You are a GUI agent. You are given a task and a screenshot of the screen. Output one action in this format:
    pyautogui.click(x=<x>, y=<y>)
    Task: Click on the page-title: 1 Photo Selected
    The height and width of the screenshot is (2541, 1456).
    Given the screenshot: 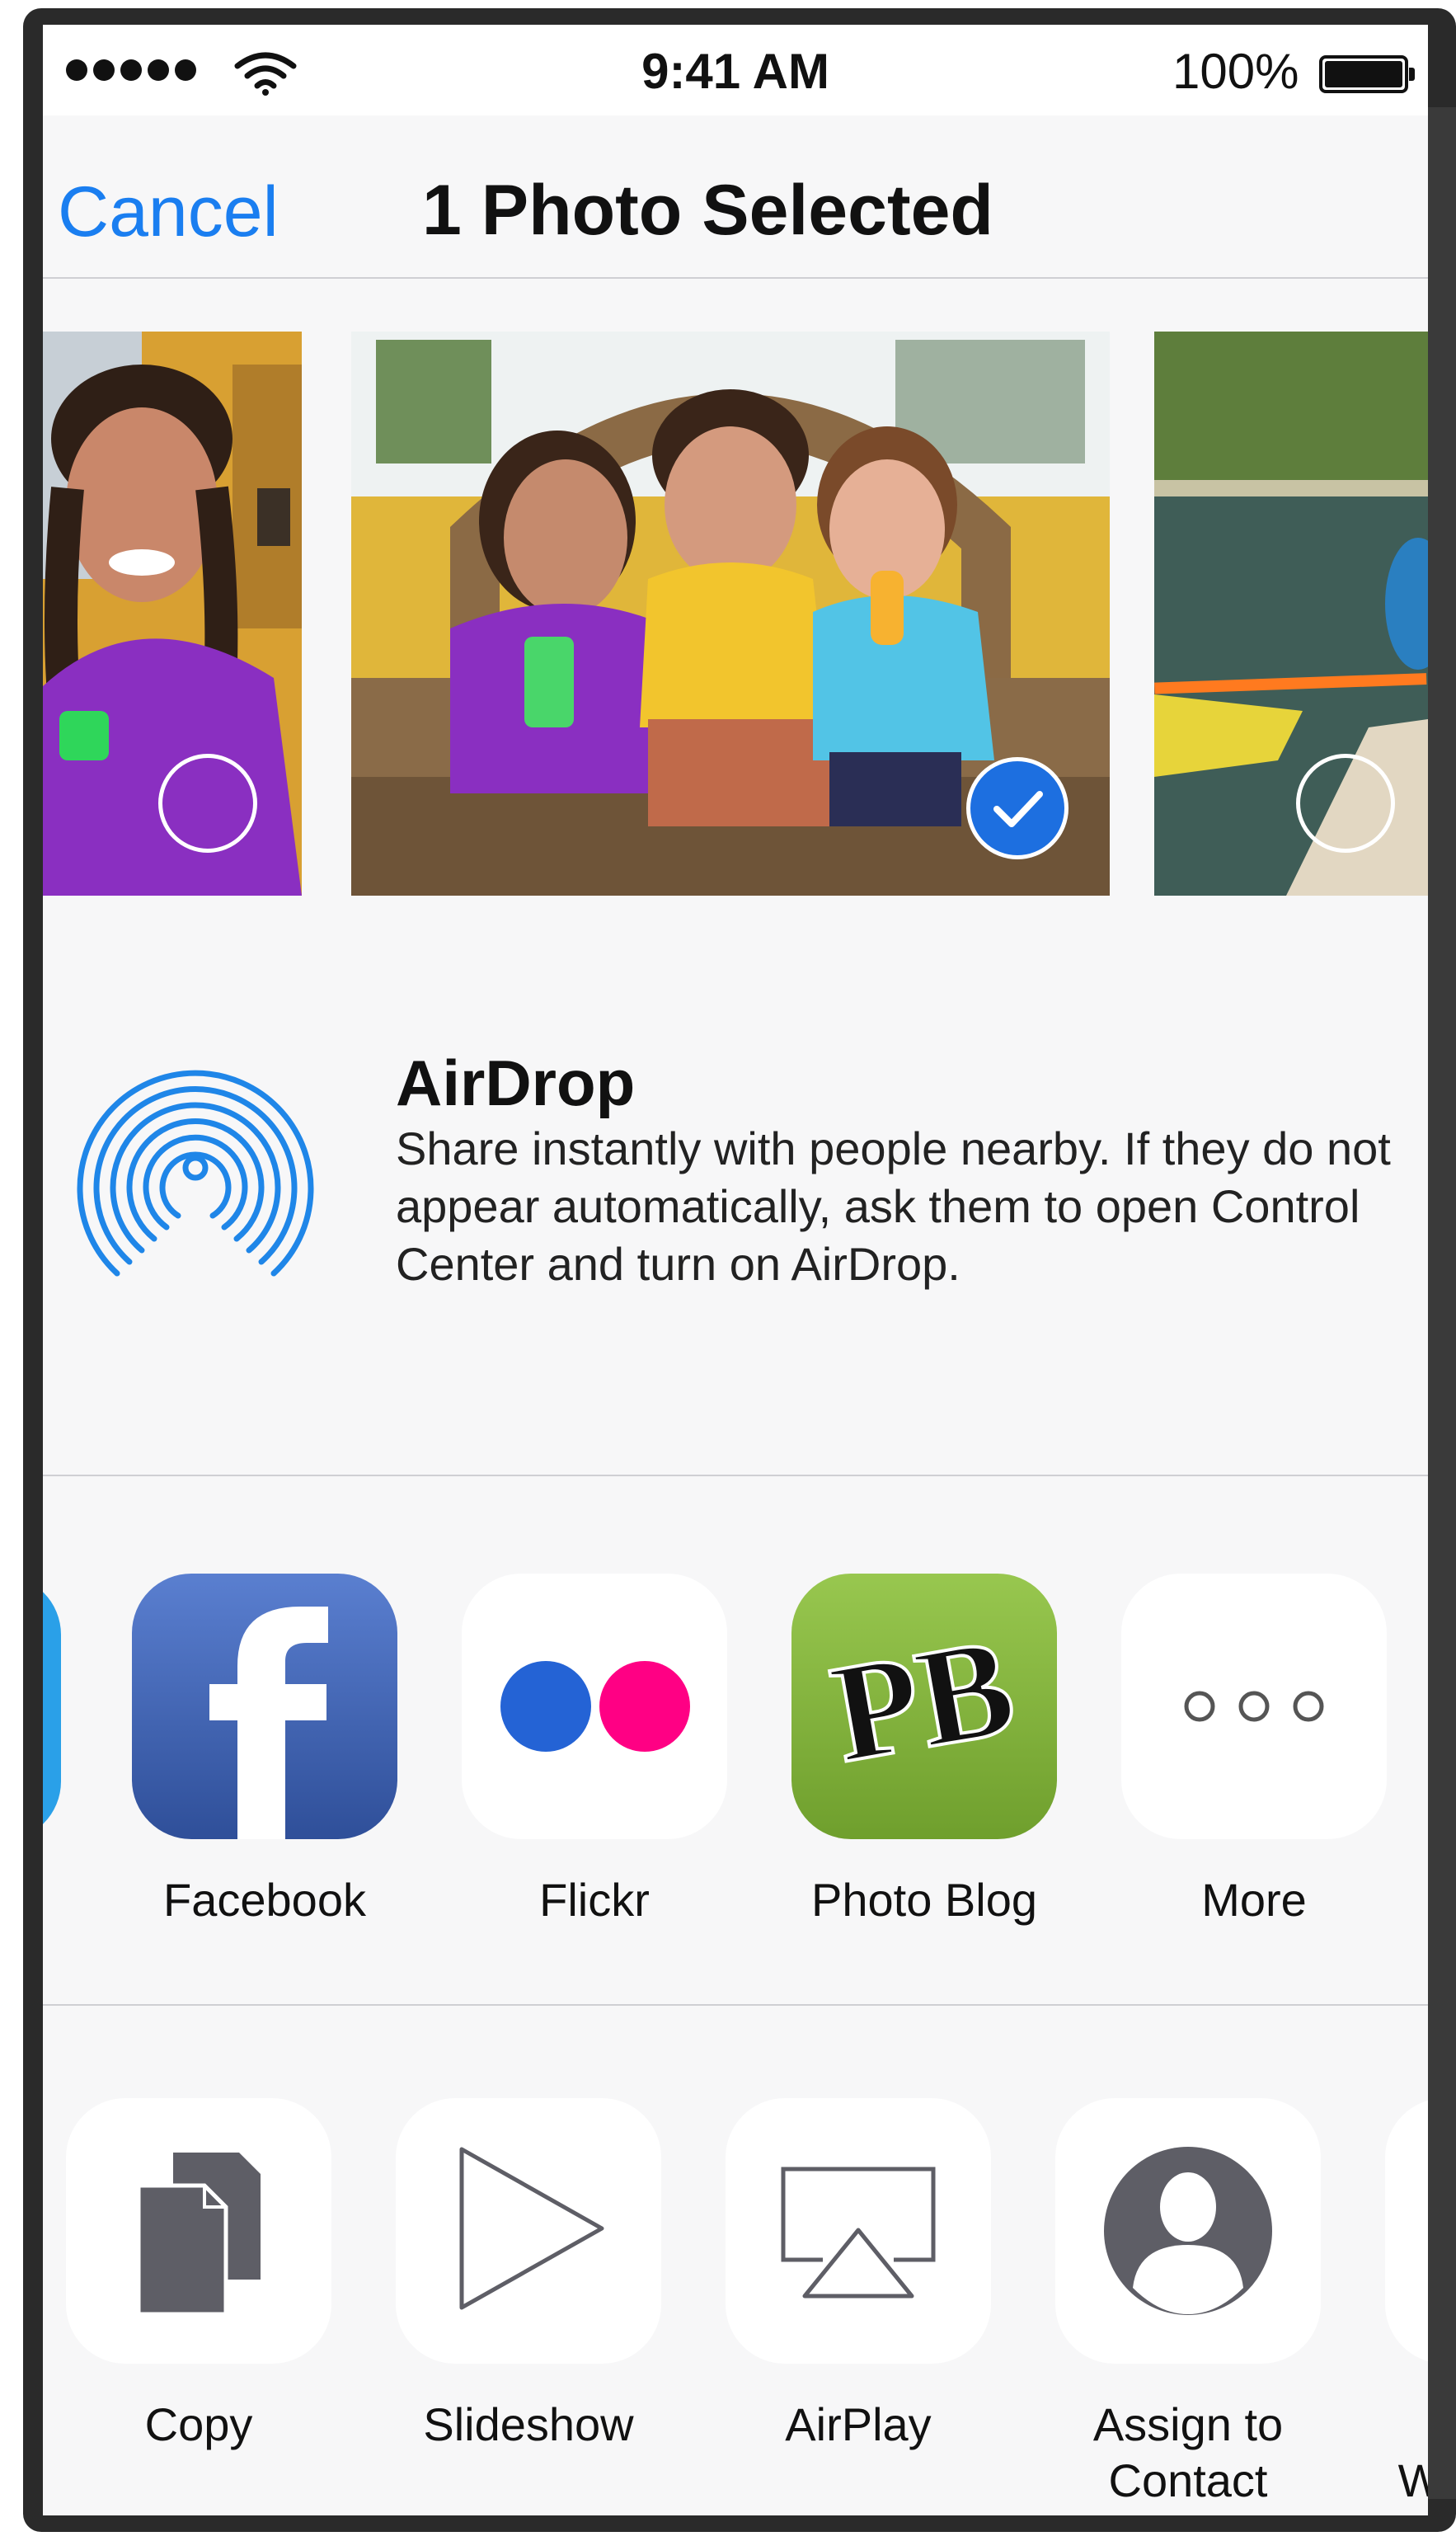 What is the action you would take?
    pyautogui.click(x=707, y=210)
    